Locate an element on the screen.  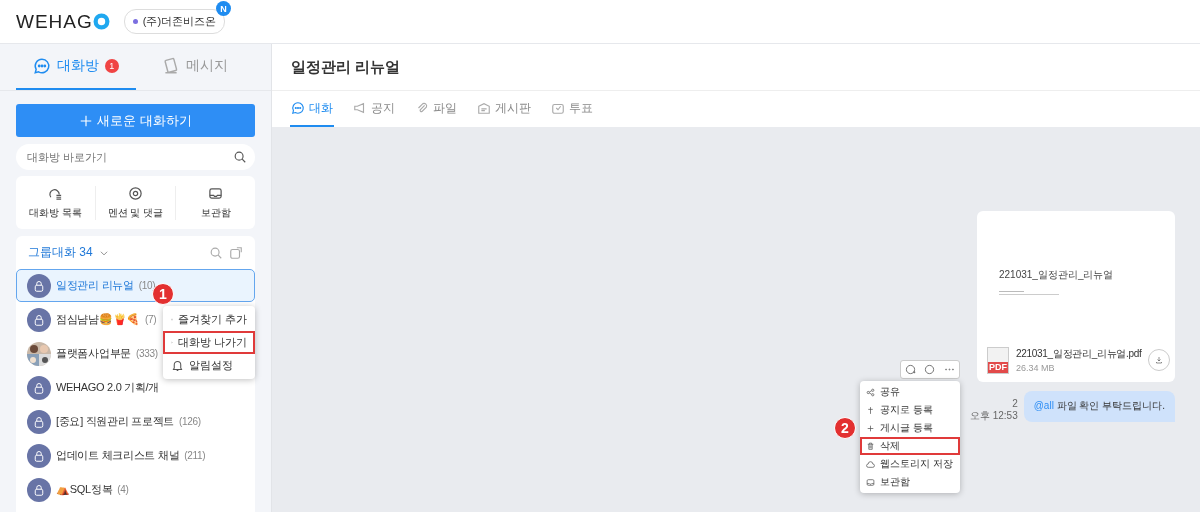
search-field: 대화방 바로가기 is located at coordinates (135, 157).